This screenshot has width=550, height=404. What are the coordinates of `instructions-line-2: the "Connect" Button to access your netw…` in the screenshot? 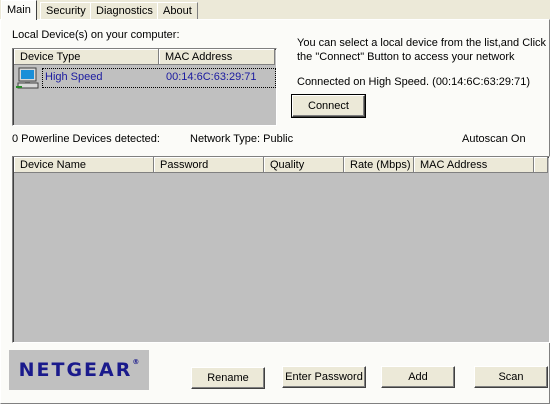 It's located at (406, 57).